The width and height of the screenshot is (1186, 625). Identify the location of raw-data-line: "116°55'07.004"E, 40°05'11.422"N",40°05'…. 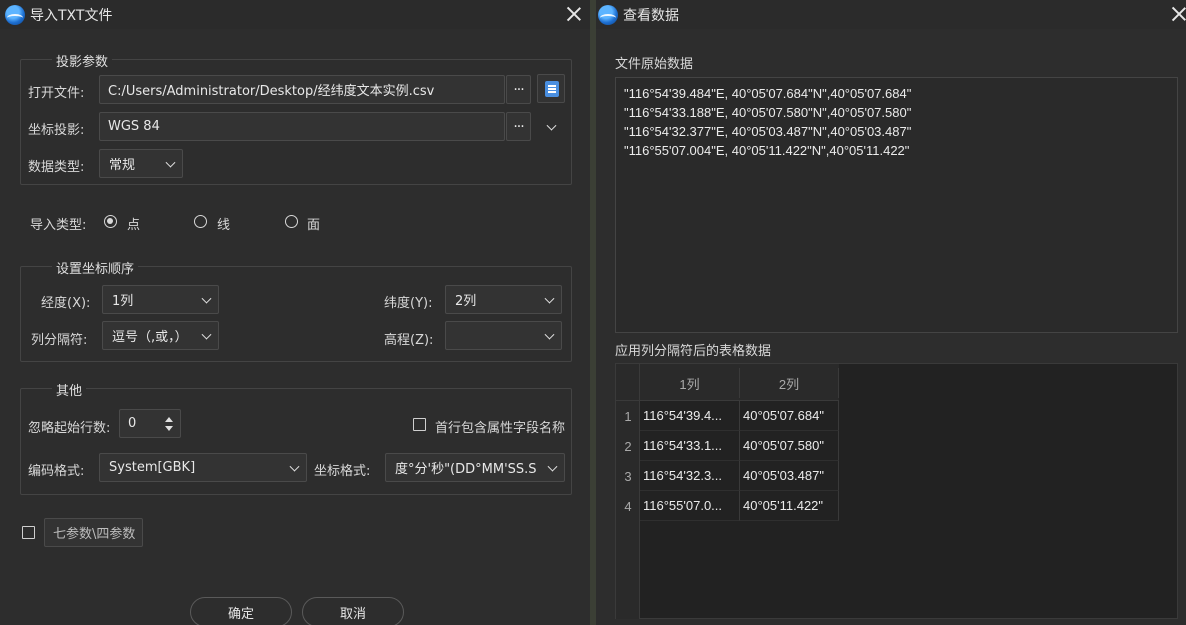
(767, 150).